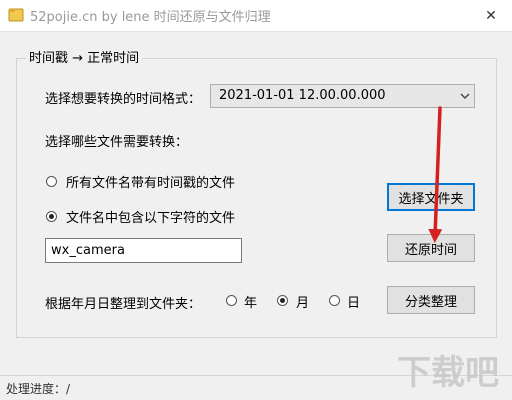  What do you see at coordinates (302, 301) in the screenshot?
I see `radio-month-label: 月` at bounding box center [302, 301].